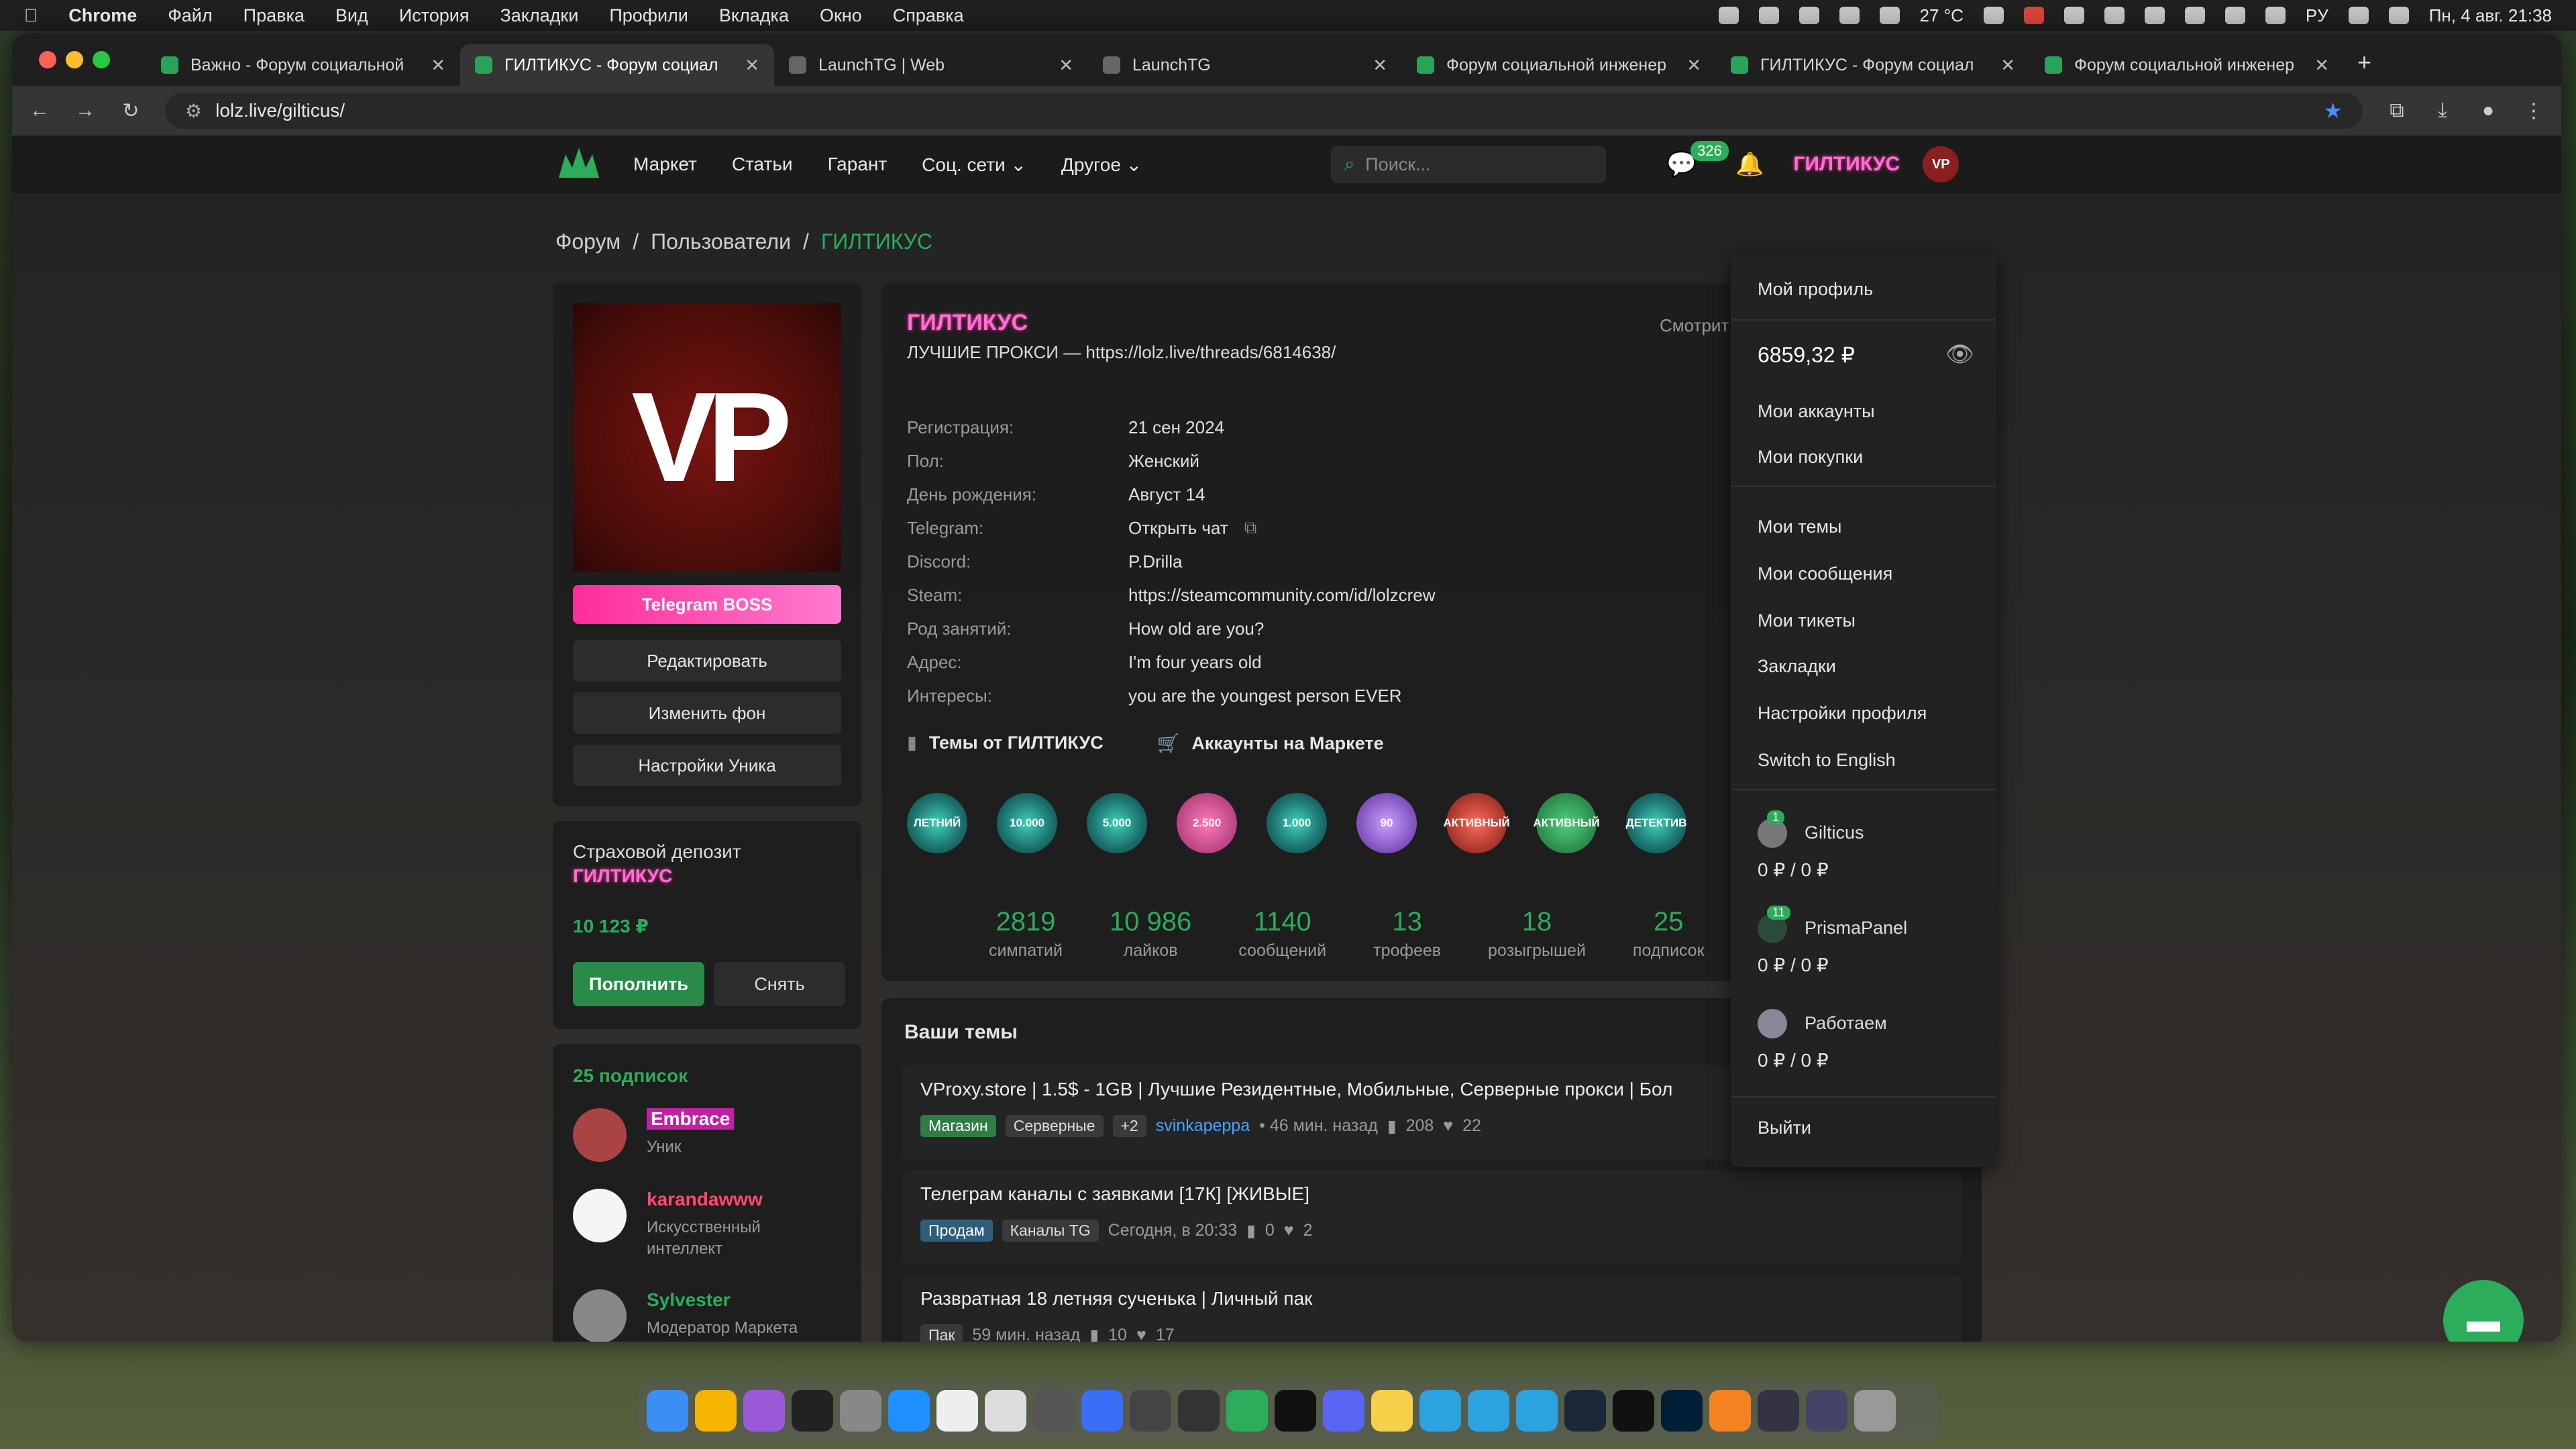  Describe the element at coordinates (1815, 289) in the screenshot. I see `menu-my-profile: Мой профиль` at that location.